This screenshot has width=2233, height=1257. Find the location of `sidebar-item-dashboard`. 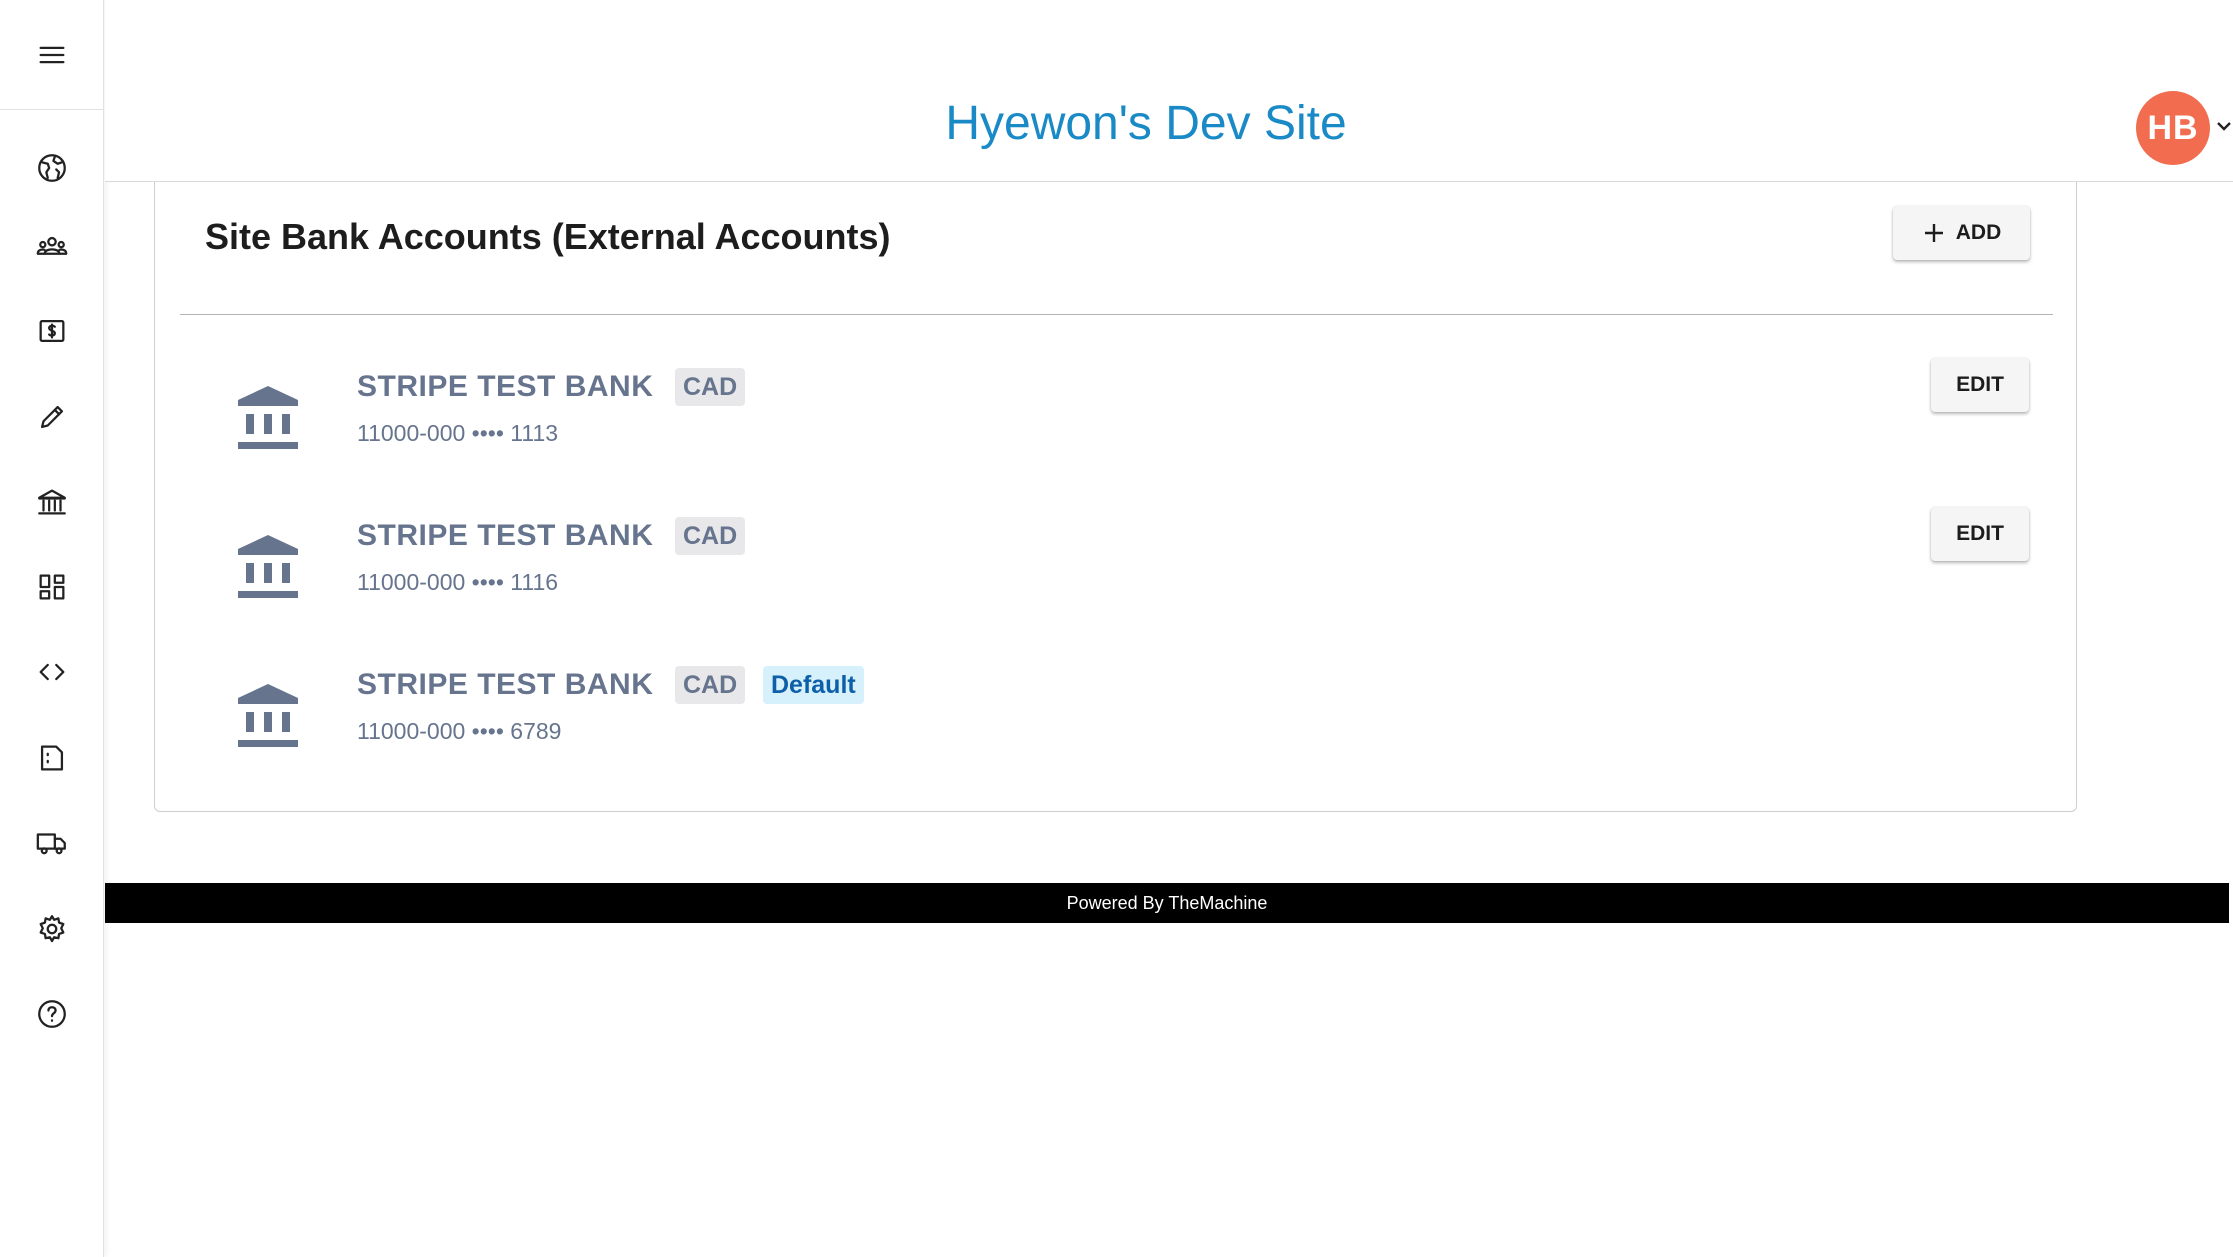

sidebar-item-dashboard is located at coordinates (52, 587).